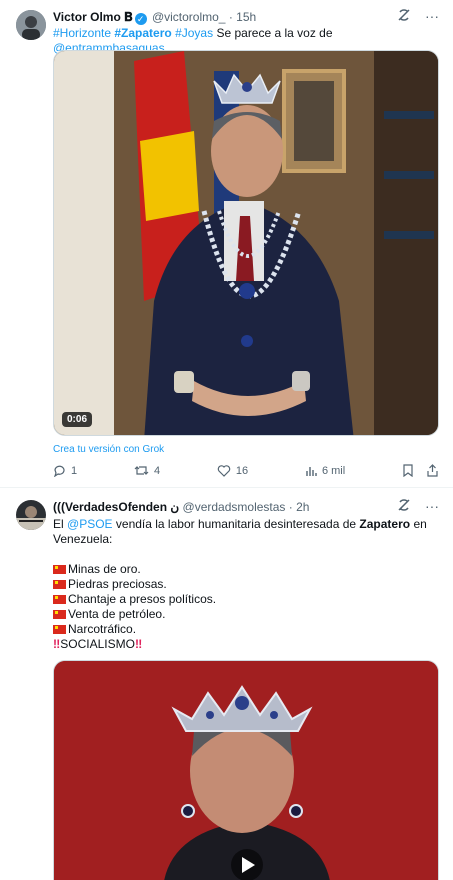 The image size is (453, 880). Describe the element at coordinates (128, 17) in the screenshot. I see `name-badge: 𝐁` at that location.